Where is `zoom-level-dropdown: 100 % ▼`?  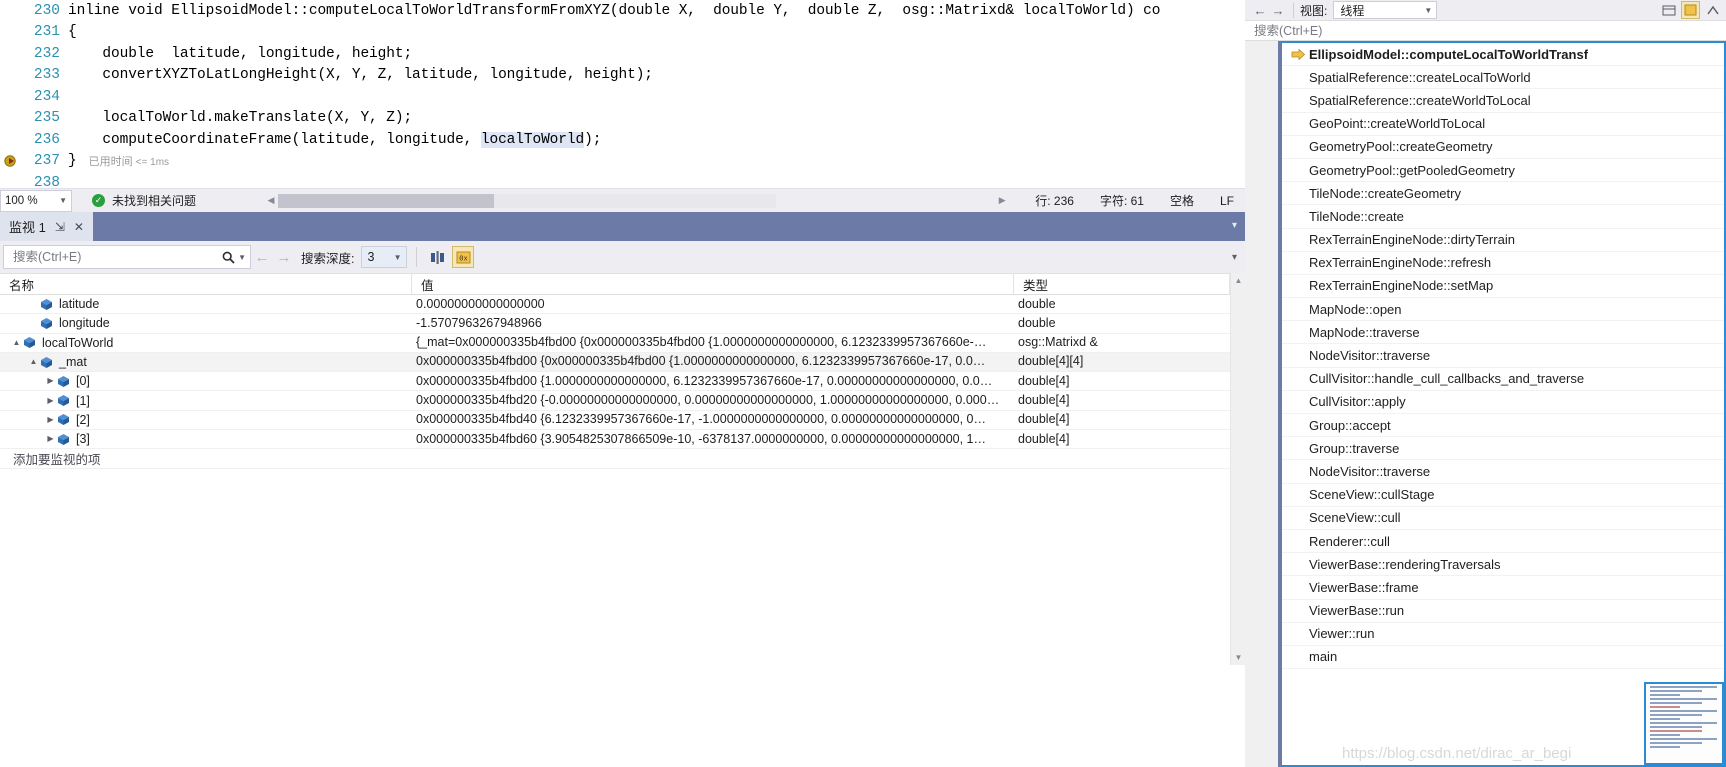
zoom-level-dropdown: 100 % ▼ is located at coordinates (36, 200).